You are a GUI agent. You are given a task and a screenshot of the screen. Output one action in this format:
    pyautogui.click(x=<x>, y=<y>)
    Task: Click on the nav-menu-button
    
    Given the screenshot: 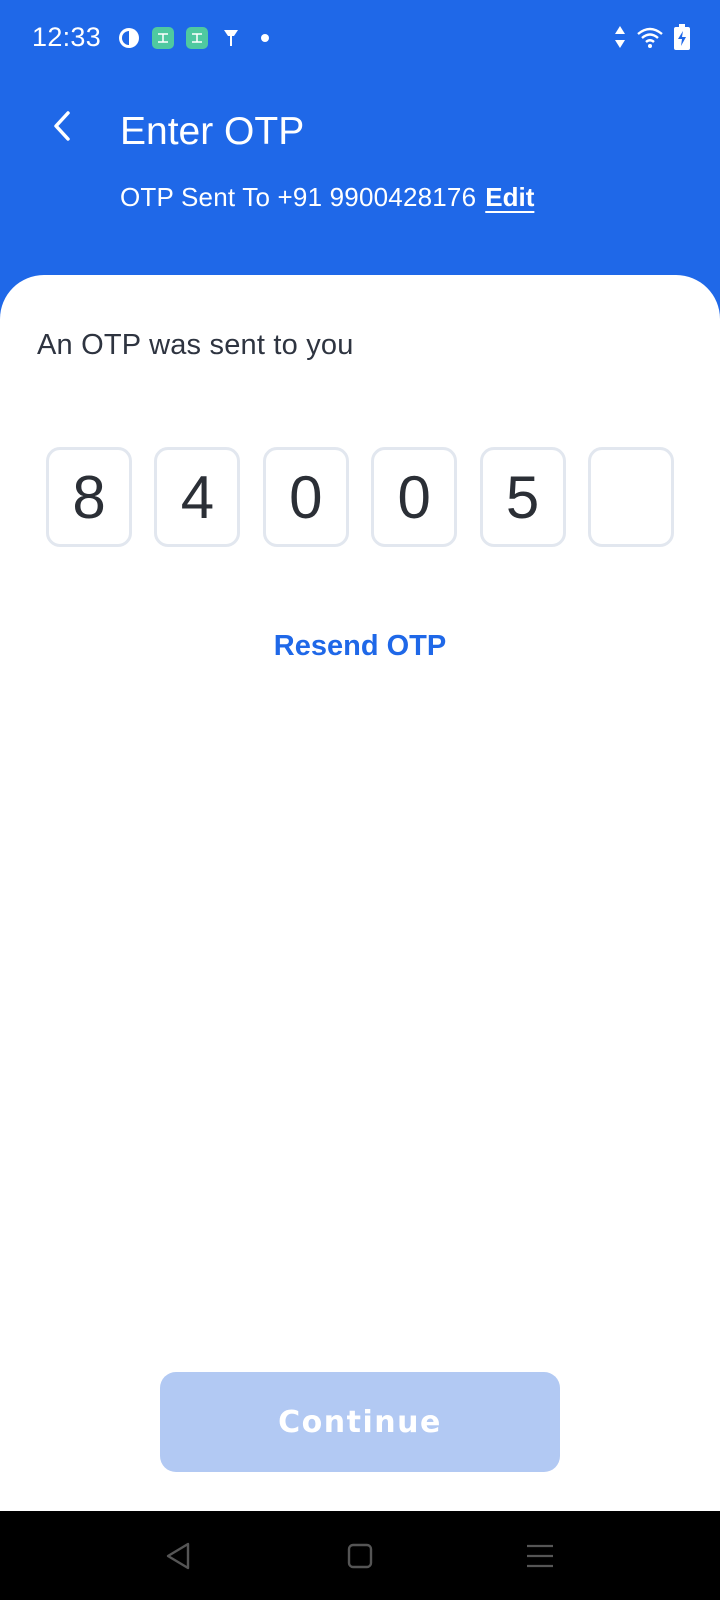 What is the action you would take?
    pyautogui.click(x=540, y=1556)
    